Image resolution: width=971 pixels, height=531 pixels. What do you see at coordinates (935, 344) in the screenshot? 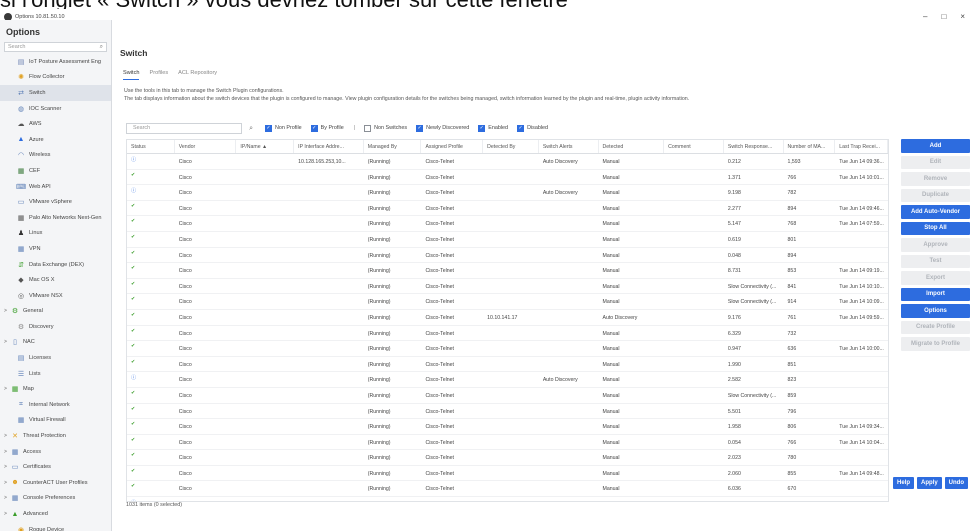
I see `migrate-to-profile-button: Migrate to Profile` at bounding box center [935, 344].